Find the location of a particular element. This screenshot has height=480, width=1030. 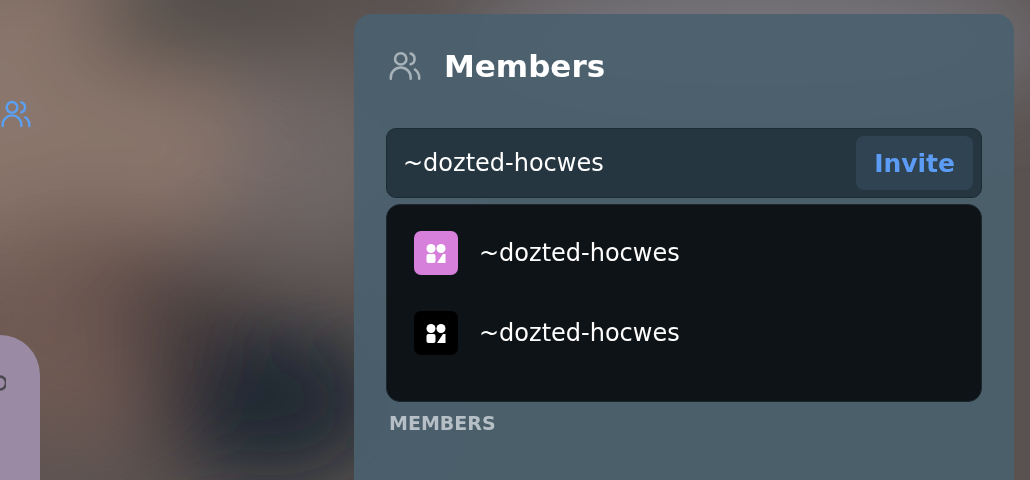

invite-button: Invite is located at coordinates (914, 163).